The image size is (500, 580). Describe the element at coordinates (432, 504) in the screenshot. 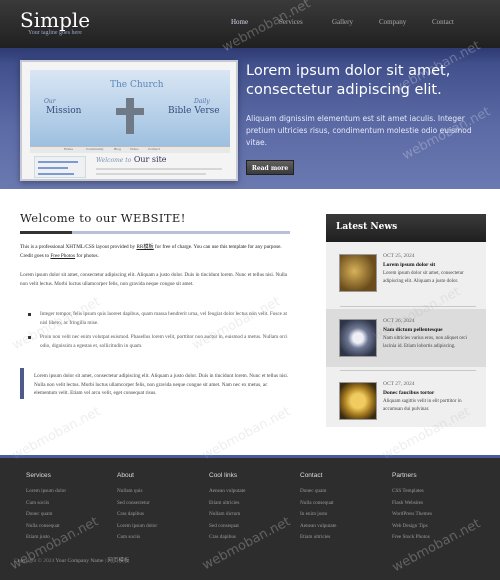

I see `footer-link: Flash Websites` at that location.